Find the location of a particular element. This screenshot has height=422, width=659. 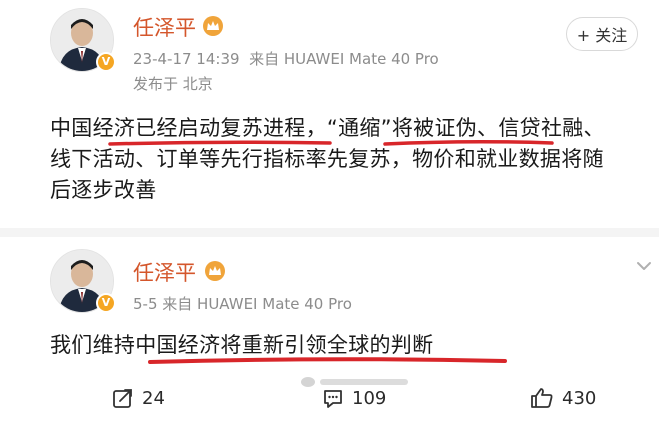

verified-badge-icon: V is located at coordinates (106, 303).